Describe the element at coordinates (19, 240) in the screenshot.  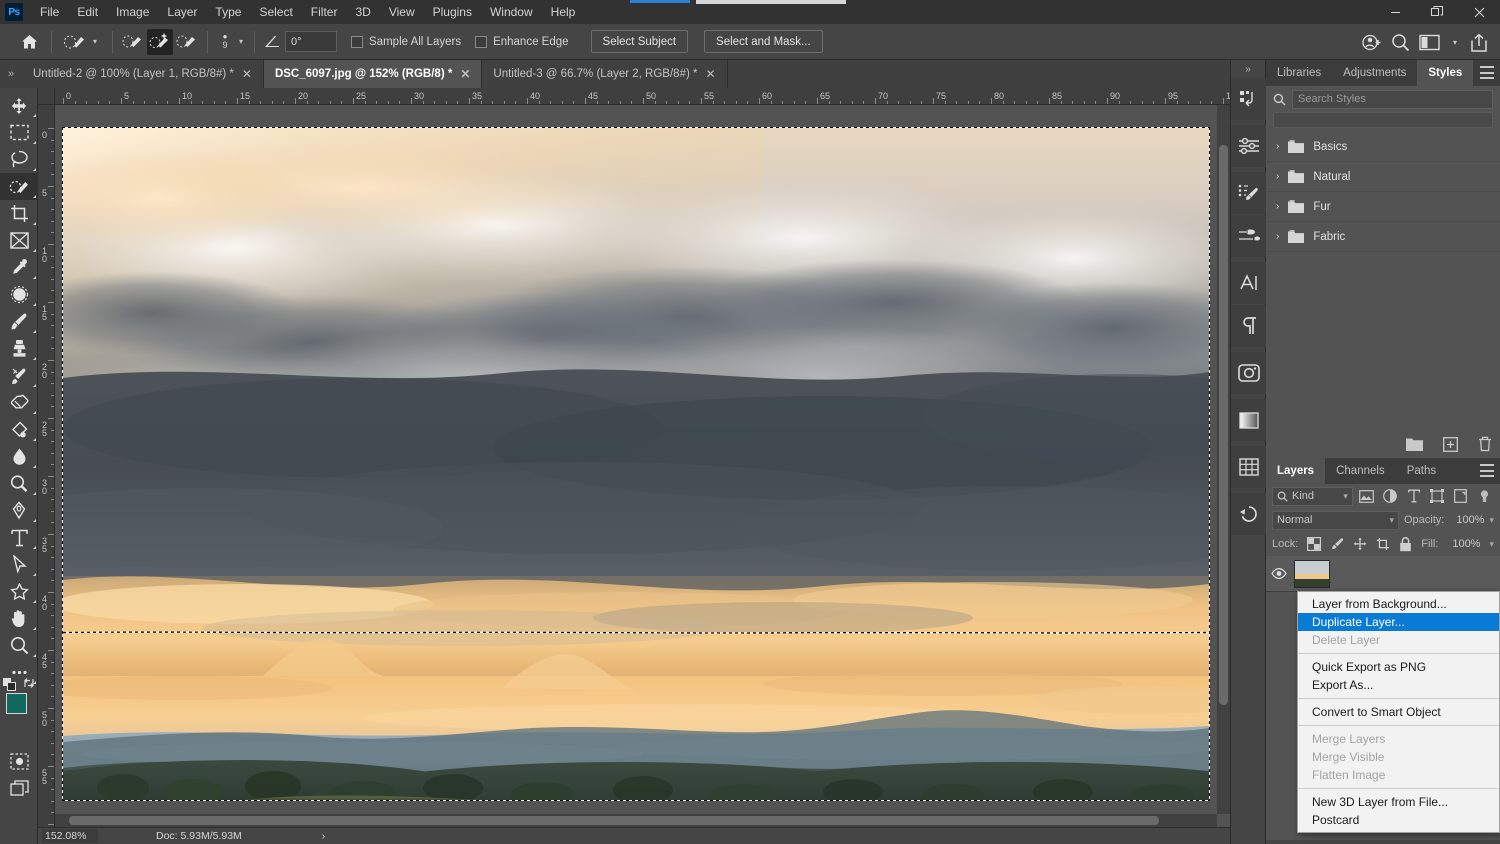
I see `frame-tool` at that location.